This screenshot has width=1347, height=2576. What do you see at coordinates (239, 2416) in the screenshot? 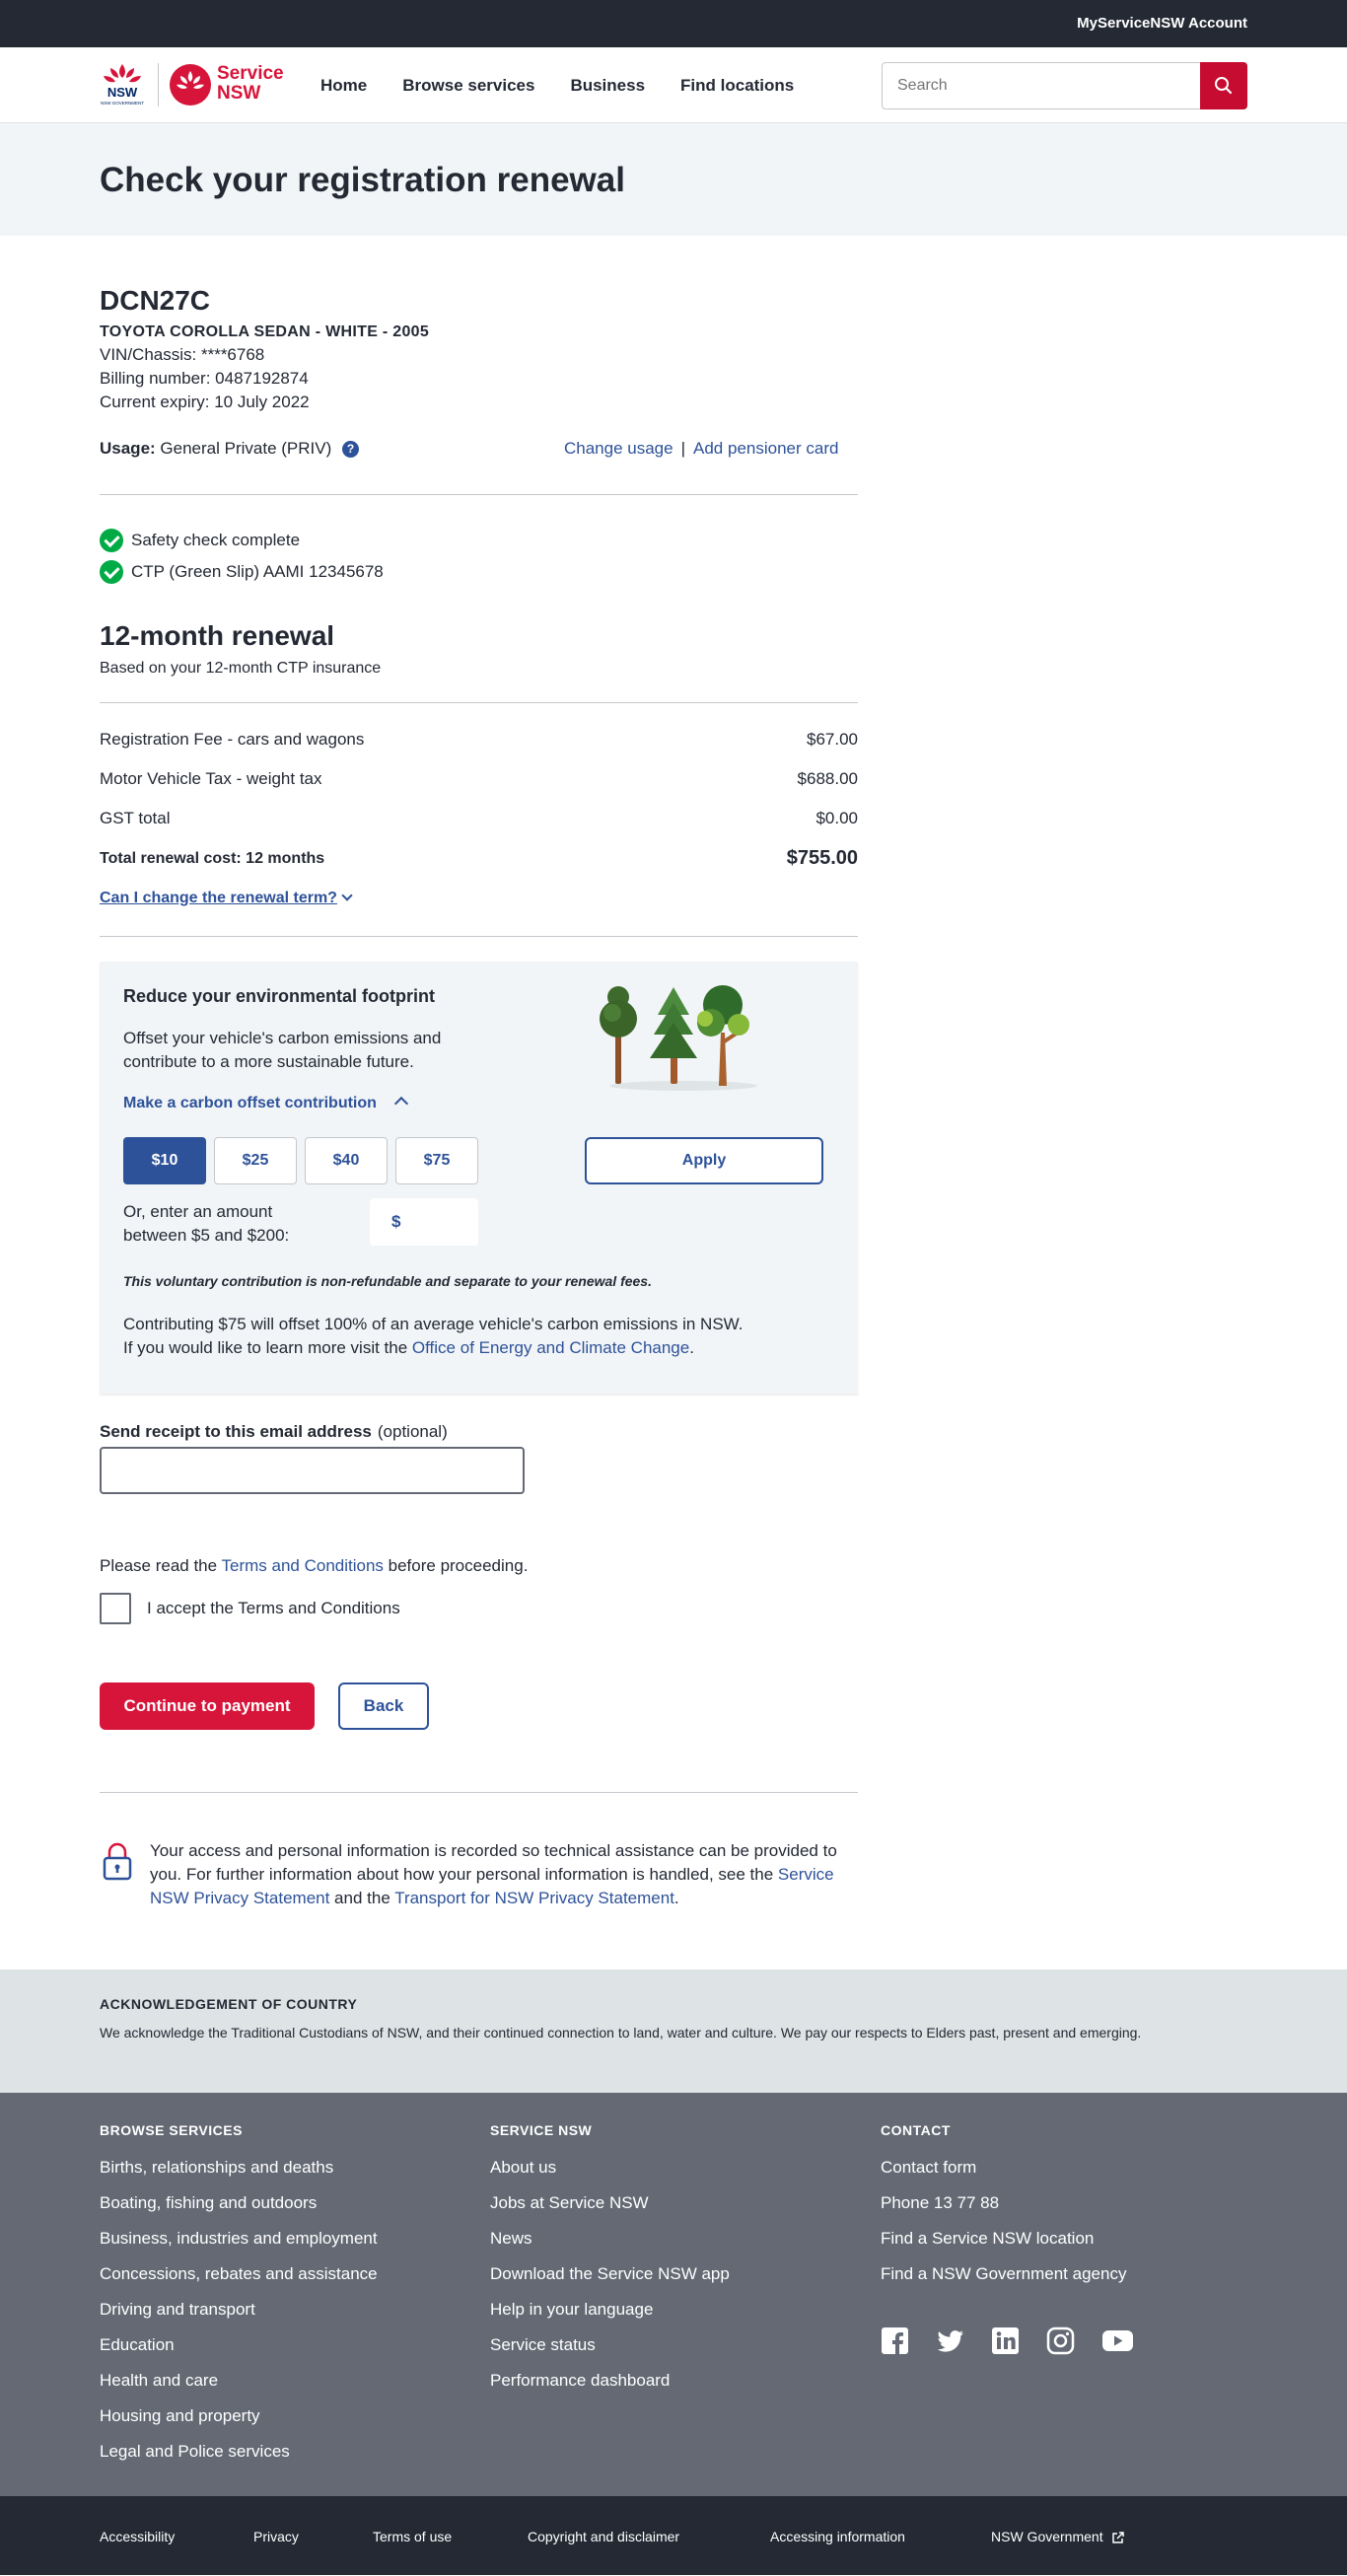
I see `footer-link: Housing and property` at bounding box center [239, 2416].